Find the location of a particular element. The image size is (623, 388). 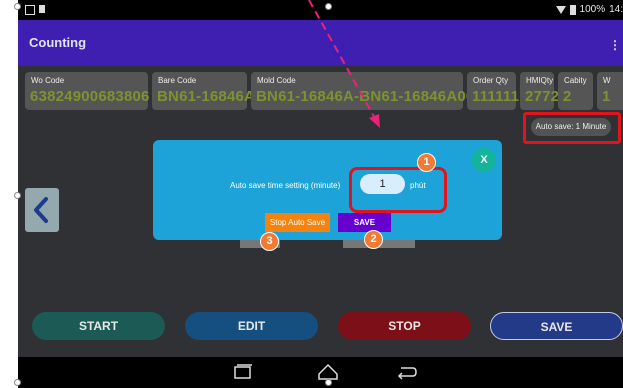

status-icons-right: 100% 14: is located at coordinates (589, 9).